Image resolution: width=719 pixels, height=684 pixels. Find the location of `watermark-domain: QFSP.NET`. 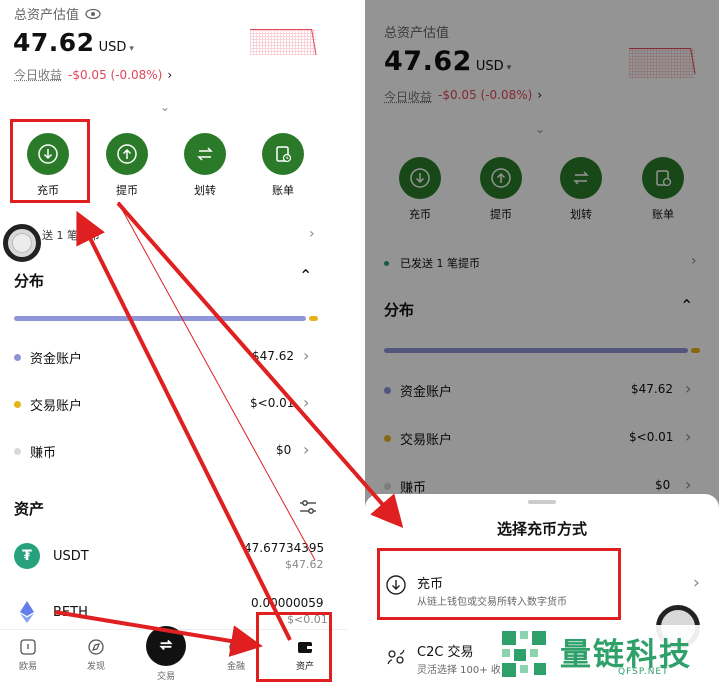

watermark-domain: QFSP.NET is located at coordinates (643, 672).